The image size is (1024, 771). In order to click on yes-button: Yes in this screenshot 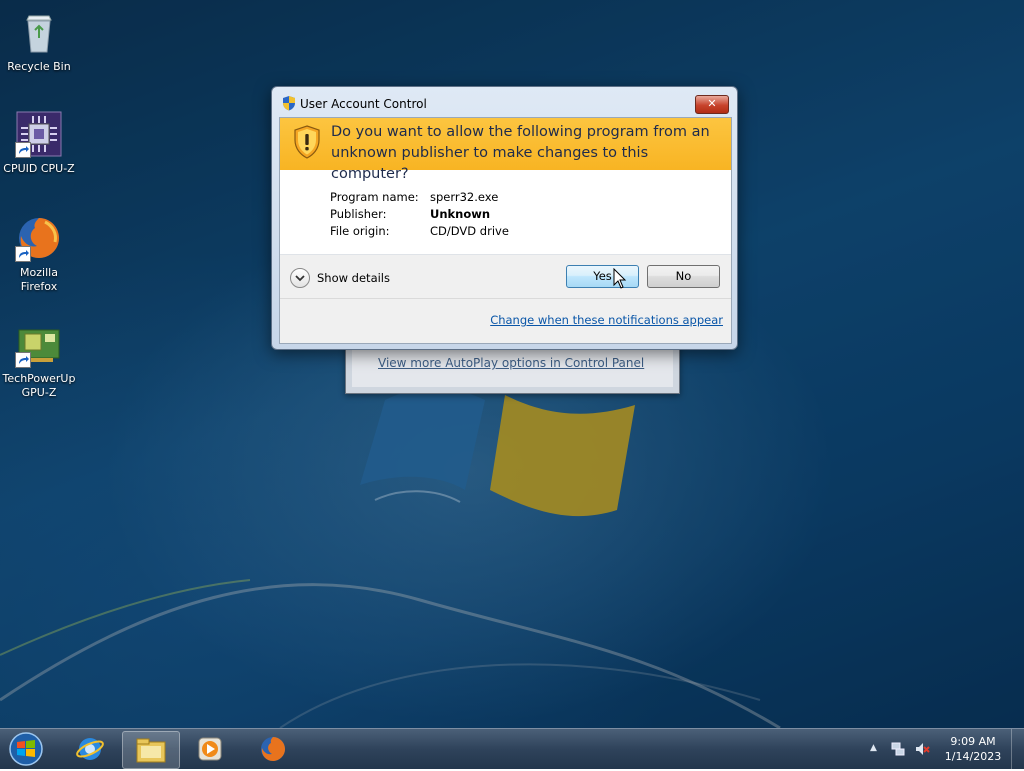, I will do `click(602, 276)`.